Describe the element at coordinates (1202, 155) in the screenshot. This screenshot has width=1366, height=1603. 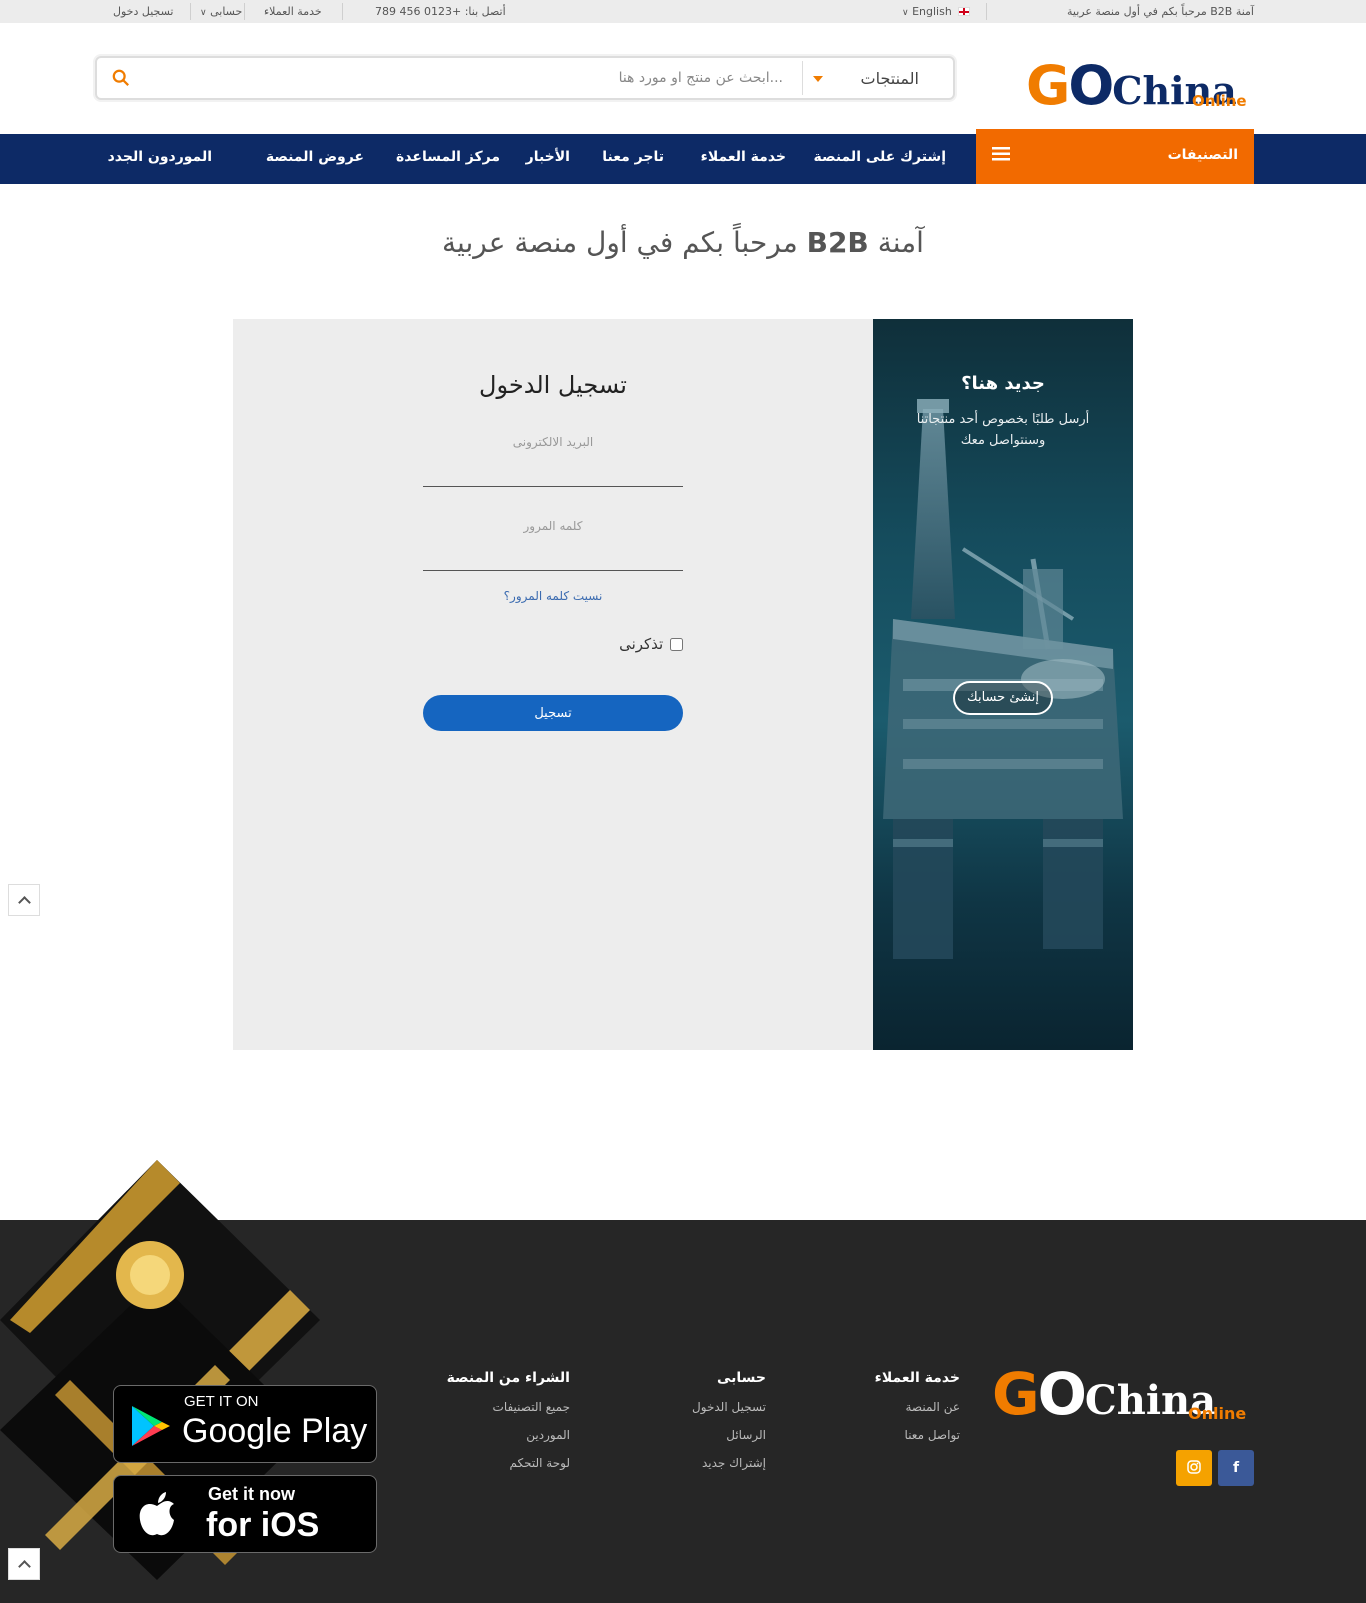
I see `categories-label: التصنيفات` at that location.